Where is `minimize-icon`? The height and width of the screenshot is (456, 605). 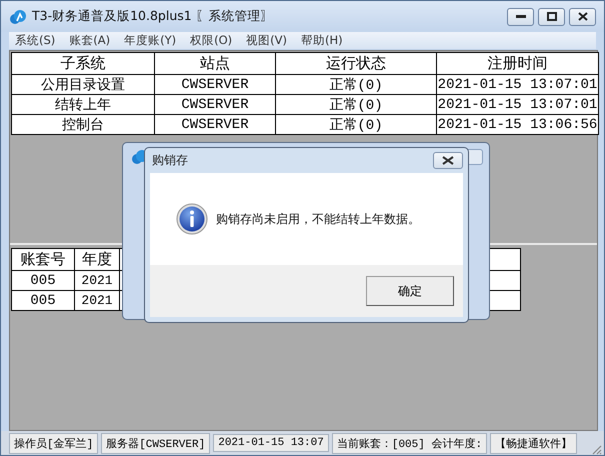 minimize-icon is located at coordinates (521, 16).